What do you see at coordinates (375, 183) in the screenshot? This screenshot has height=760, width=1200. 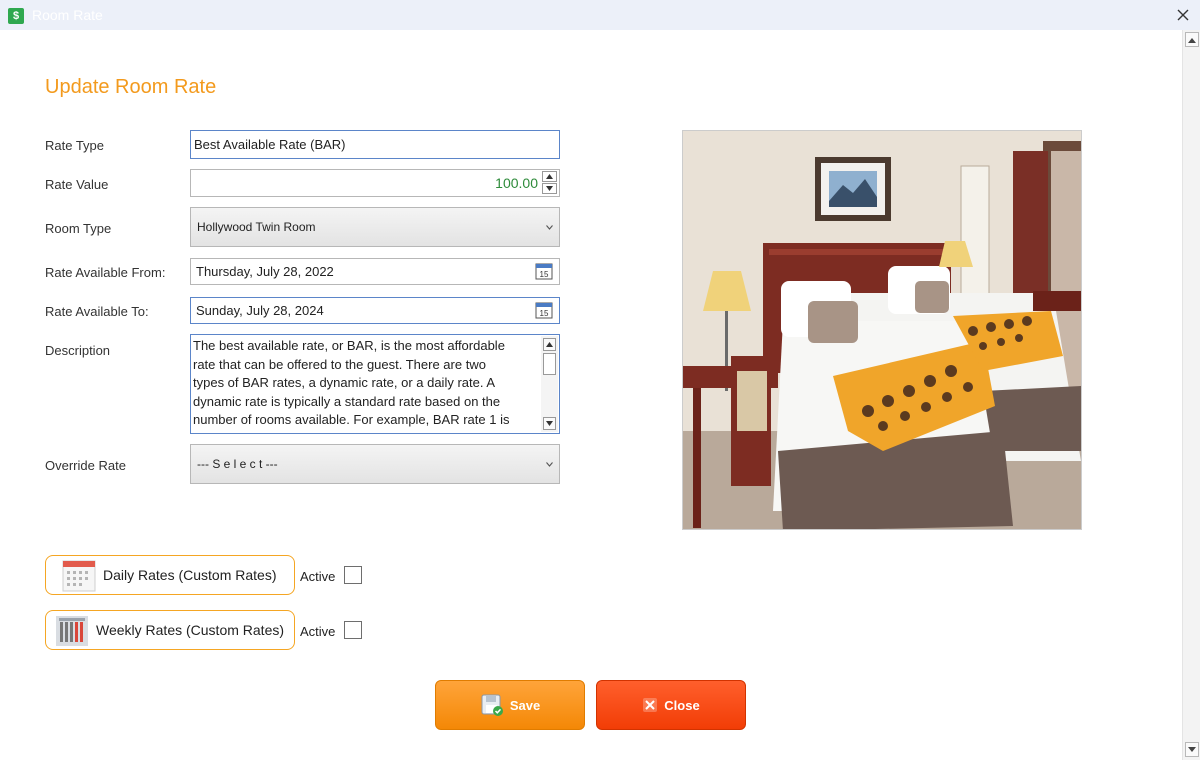 I see `rate-value-stepper: 100.00` at bounding box center [375, 183].